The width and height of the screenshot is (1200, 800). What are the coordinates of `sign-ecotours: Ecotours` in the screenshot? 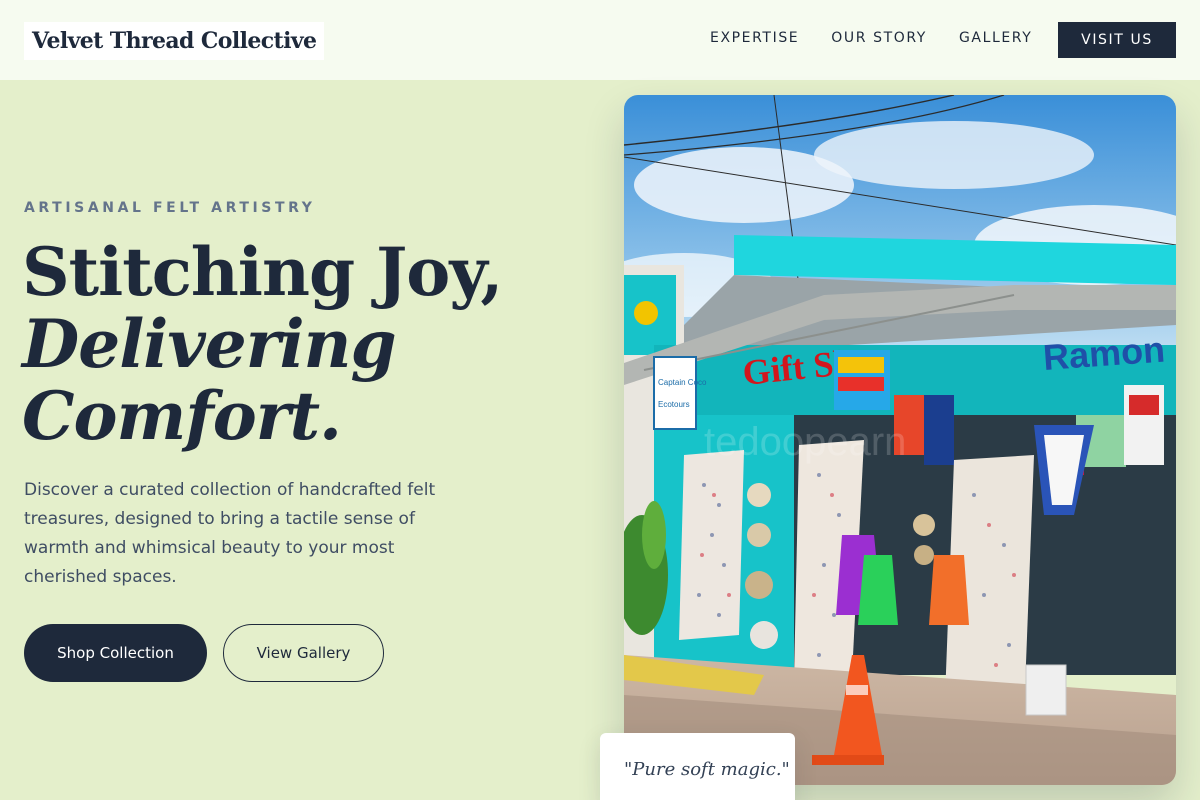 It's located at (674, 404).